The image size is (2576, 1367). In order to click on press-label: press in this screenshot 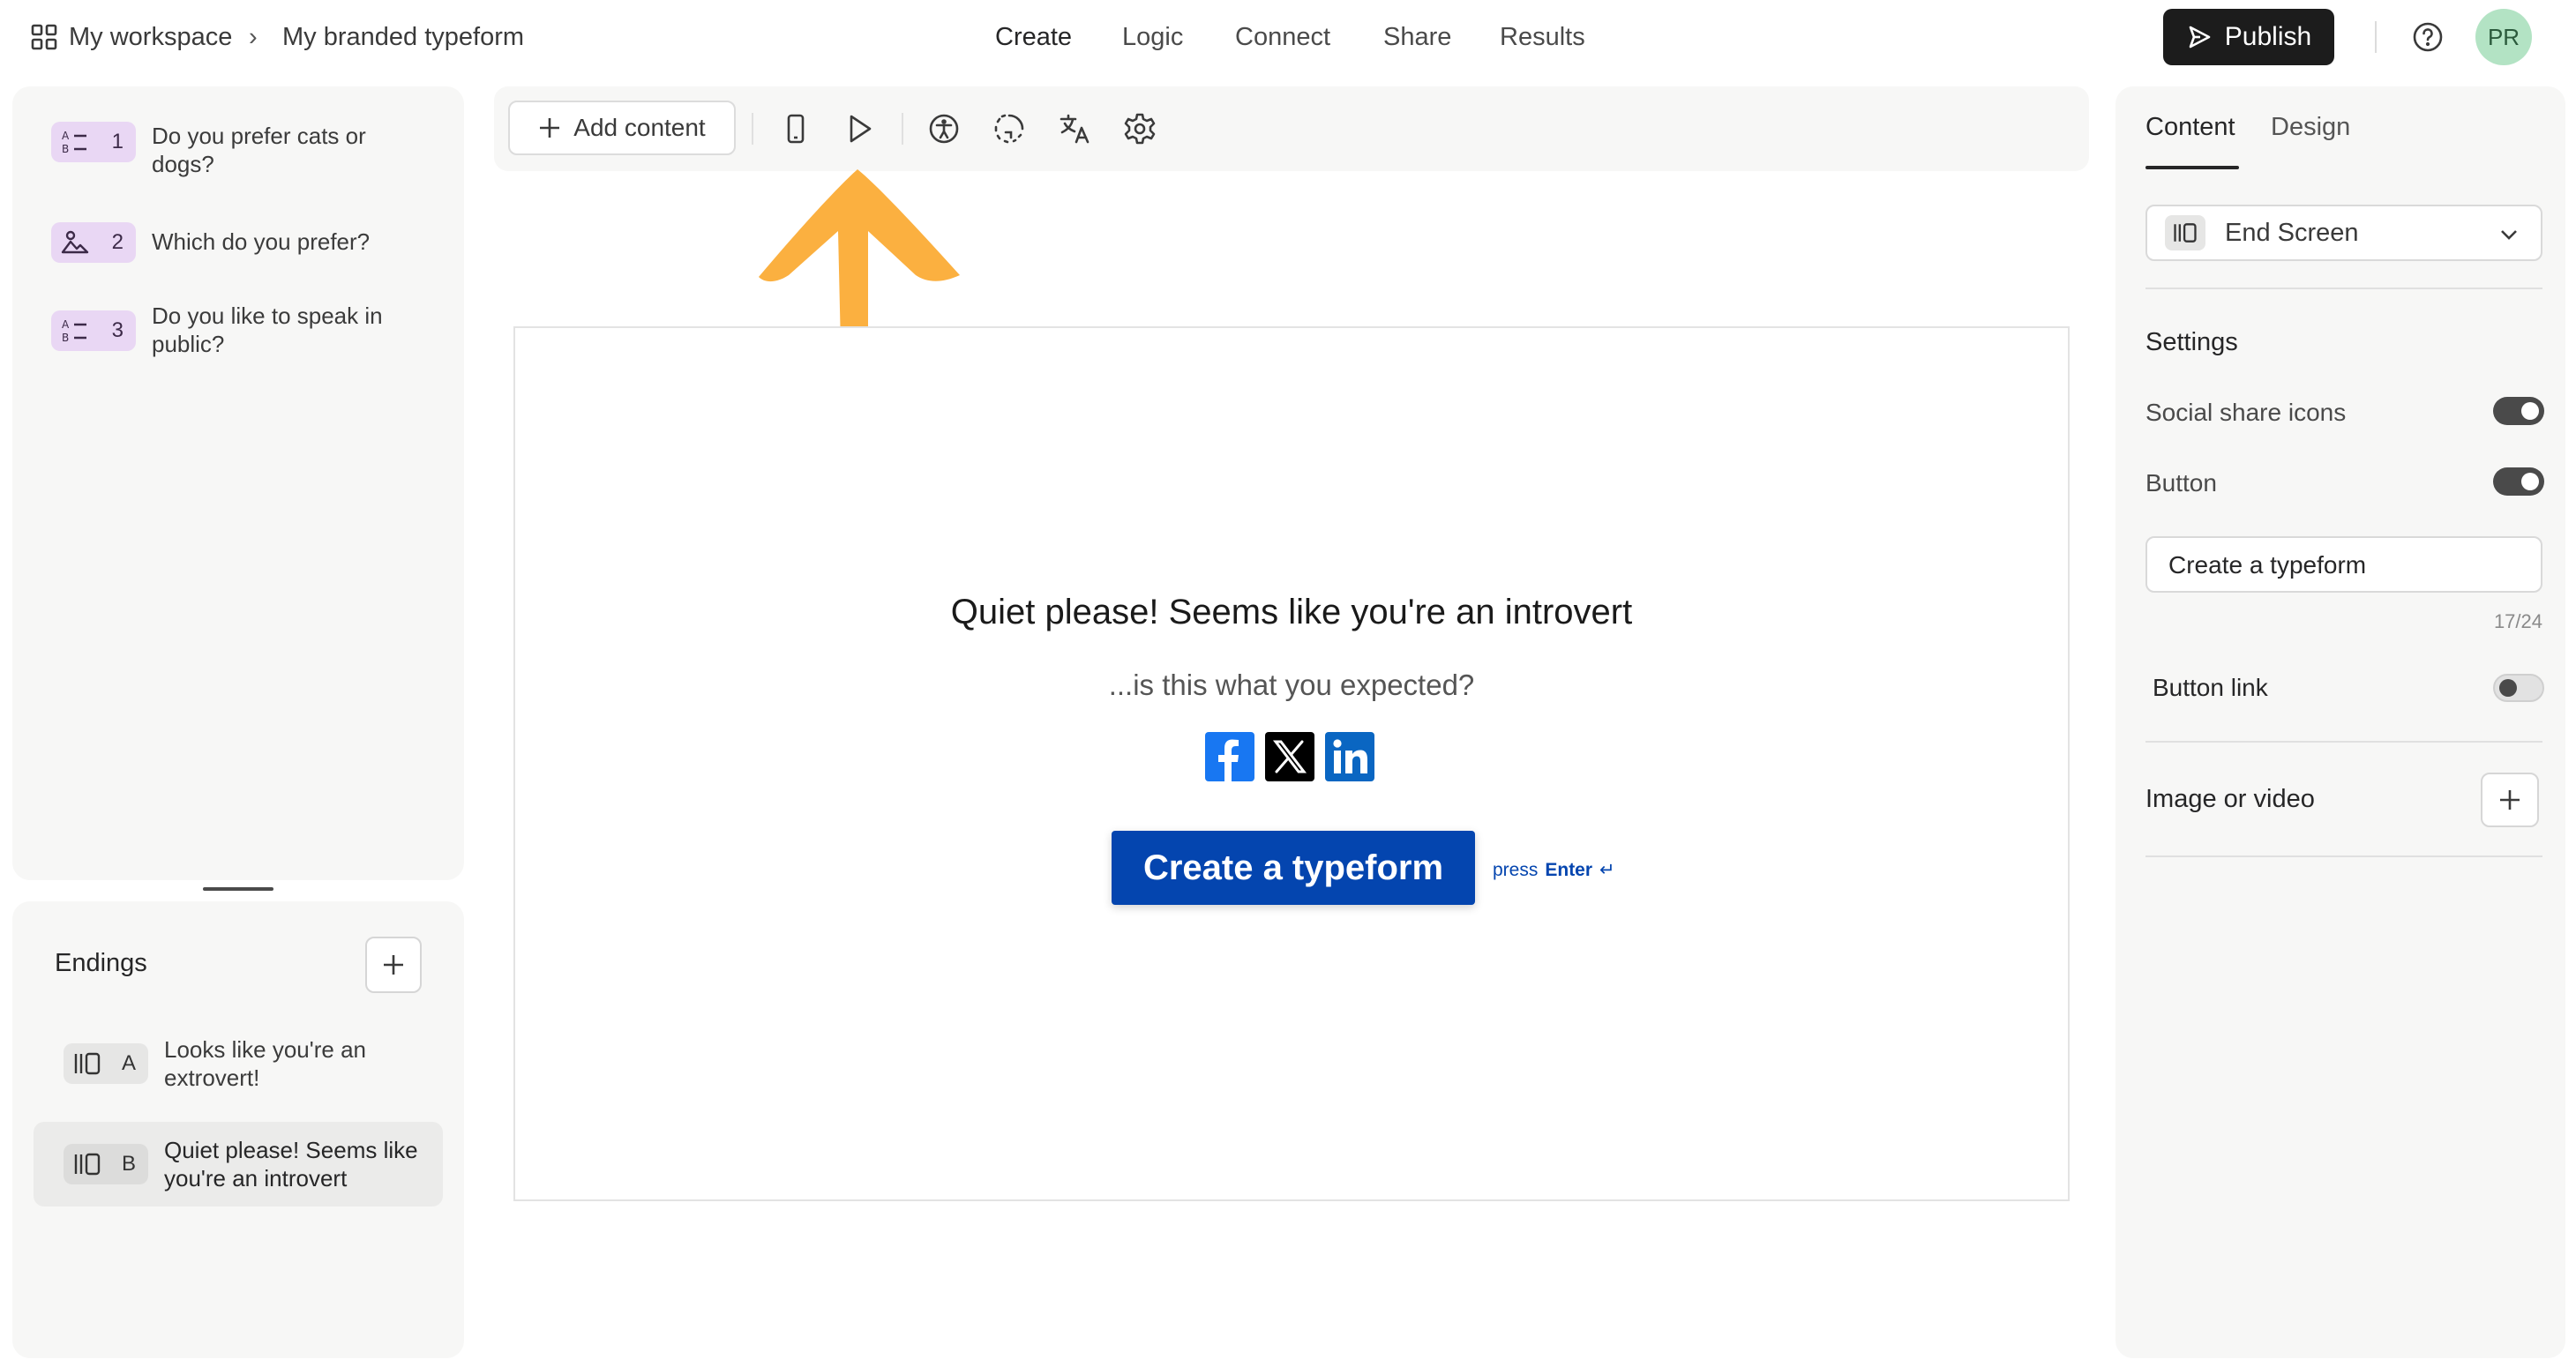, I will do `click(1516, 870)`.